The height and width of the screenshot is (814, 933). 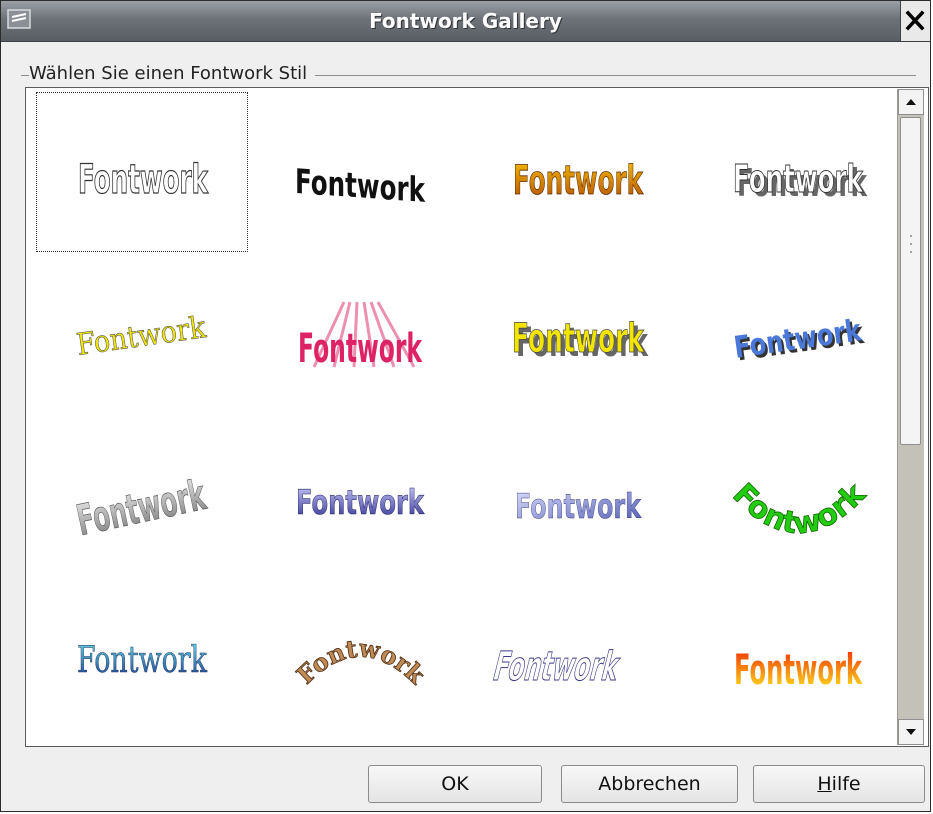 I want to click on fontwork-style-11: Fontwork, so click(x=578, y=502).